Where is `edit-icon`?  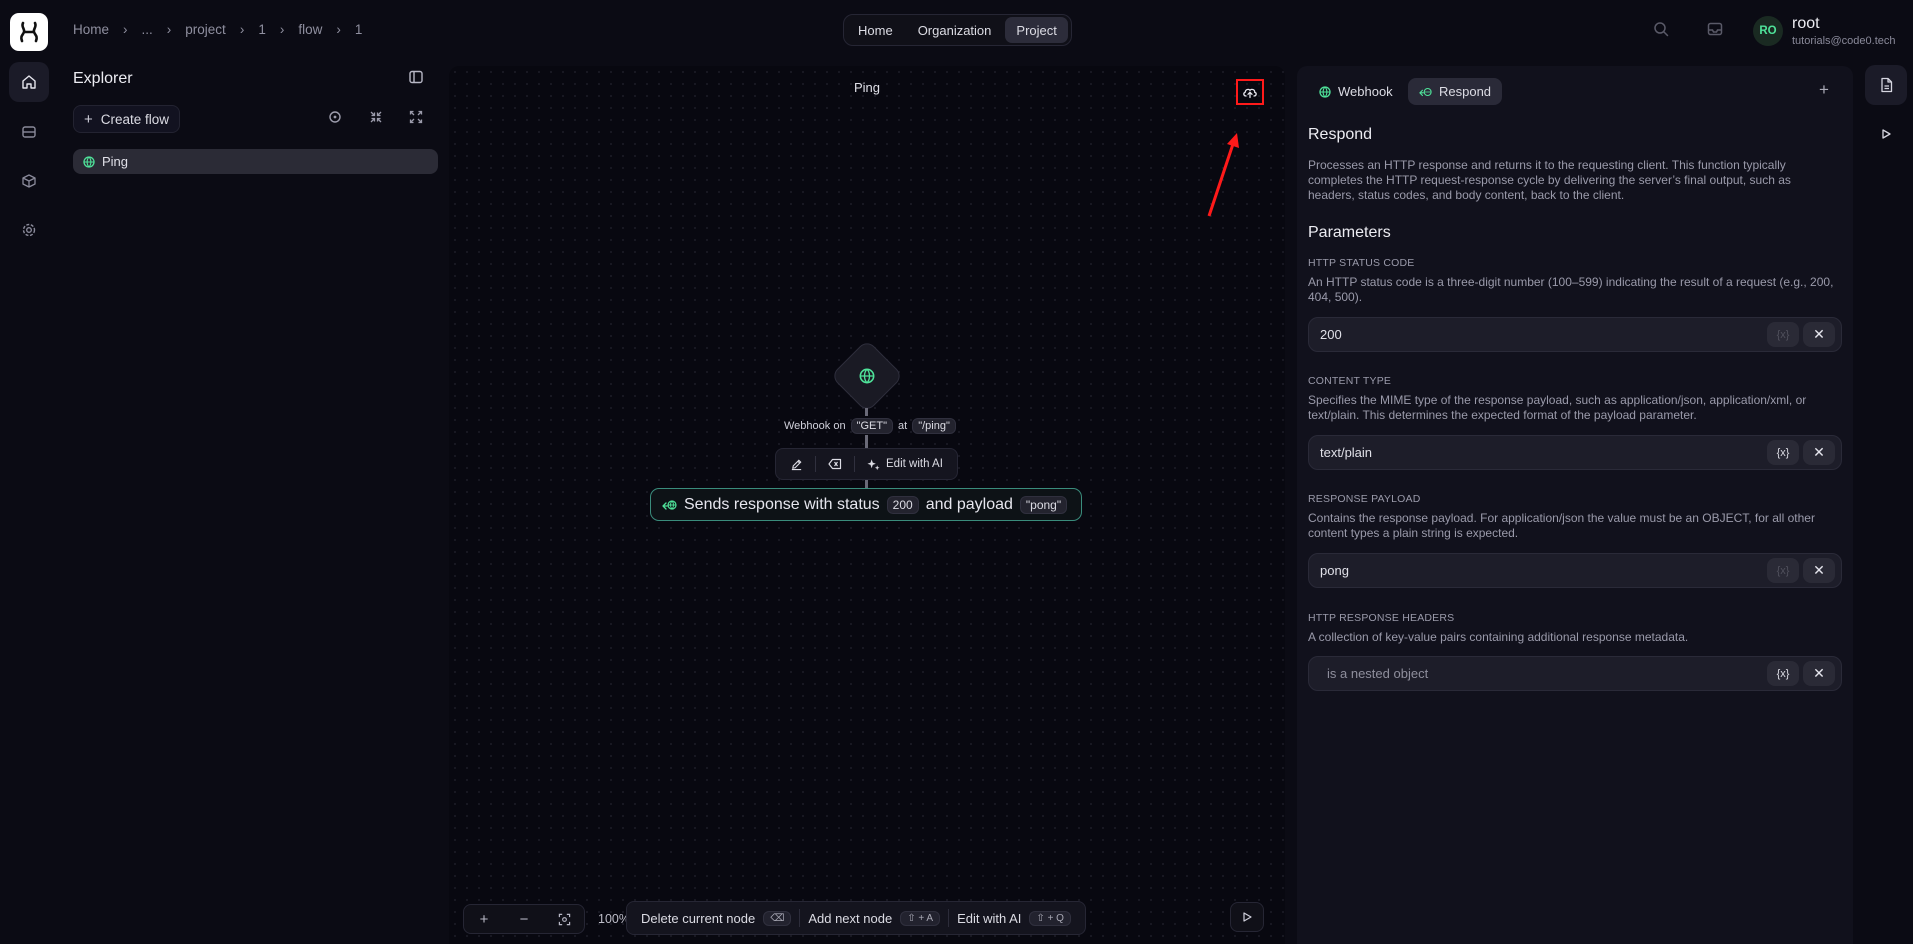
edit-icon is located at coordinates (796, 464).